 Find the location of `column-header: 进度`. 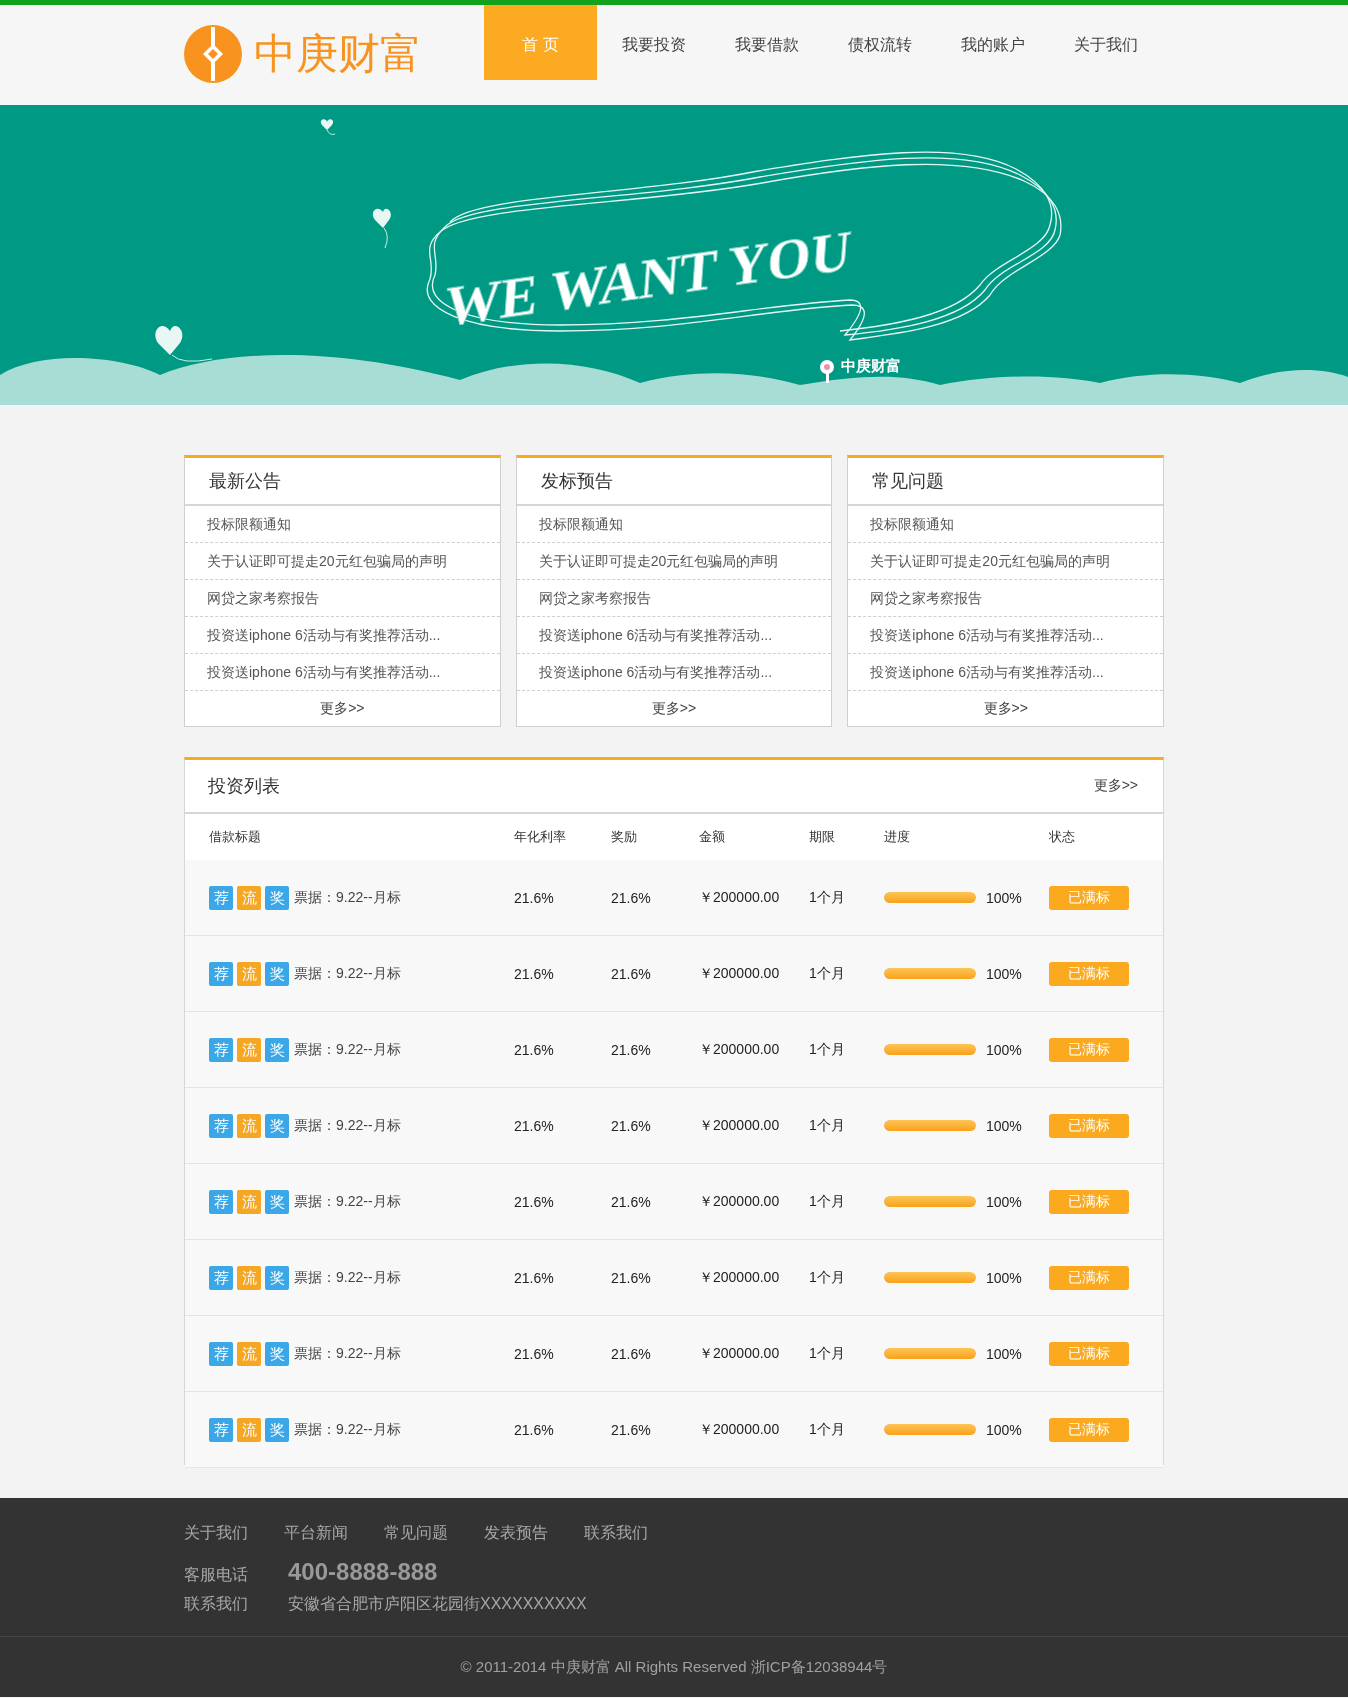

column-header: 进度 is located at coordinates (897, 837).